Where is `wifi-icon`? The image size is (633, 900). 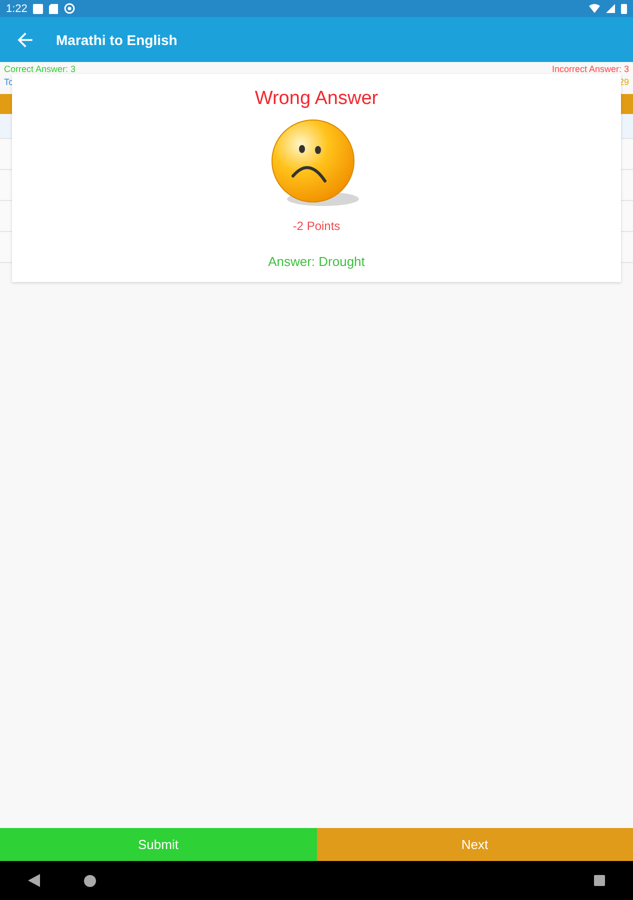 wifi-icon is located at coordinates (594, 8).